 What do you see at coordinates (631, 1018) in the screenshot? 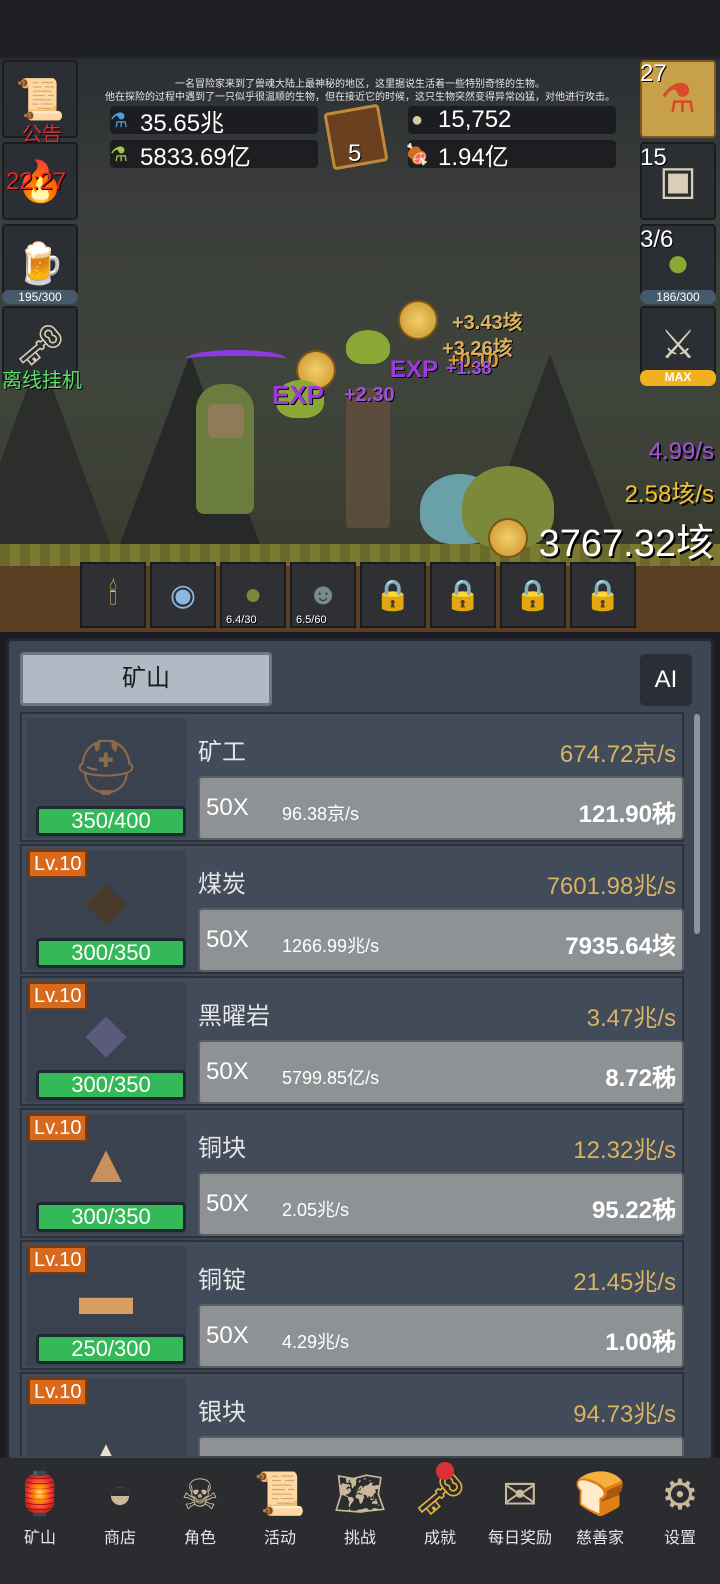
I see `item-production: 3.47兆/s` at bounding box center [631, 1018].